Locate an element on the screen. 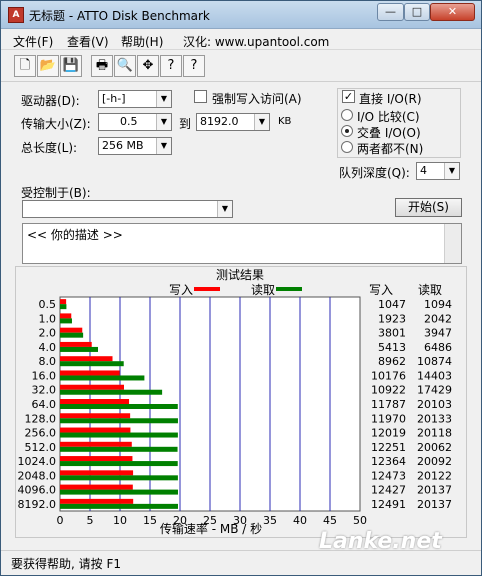  write-value: 8962 is located at coordinates (392, 361).